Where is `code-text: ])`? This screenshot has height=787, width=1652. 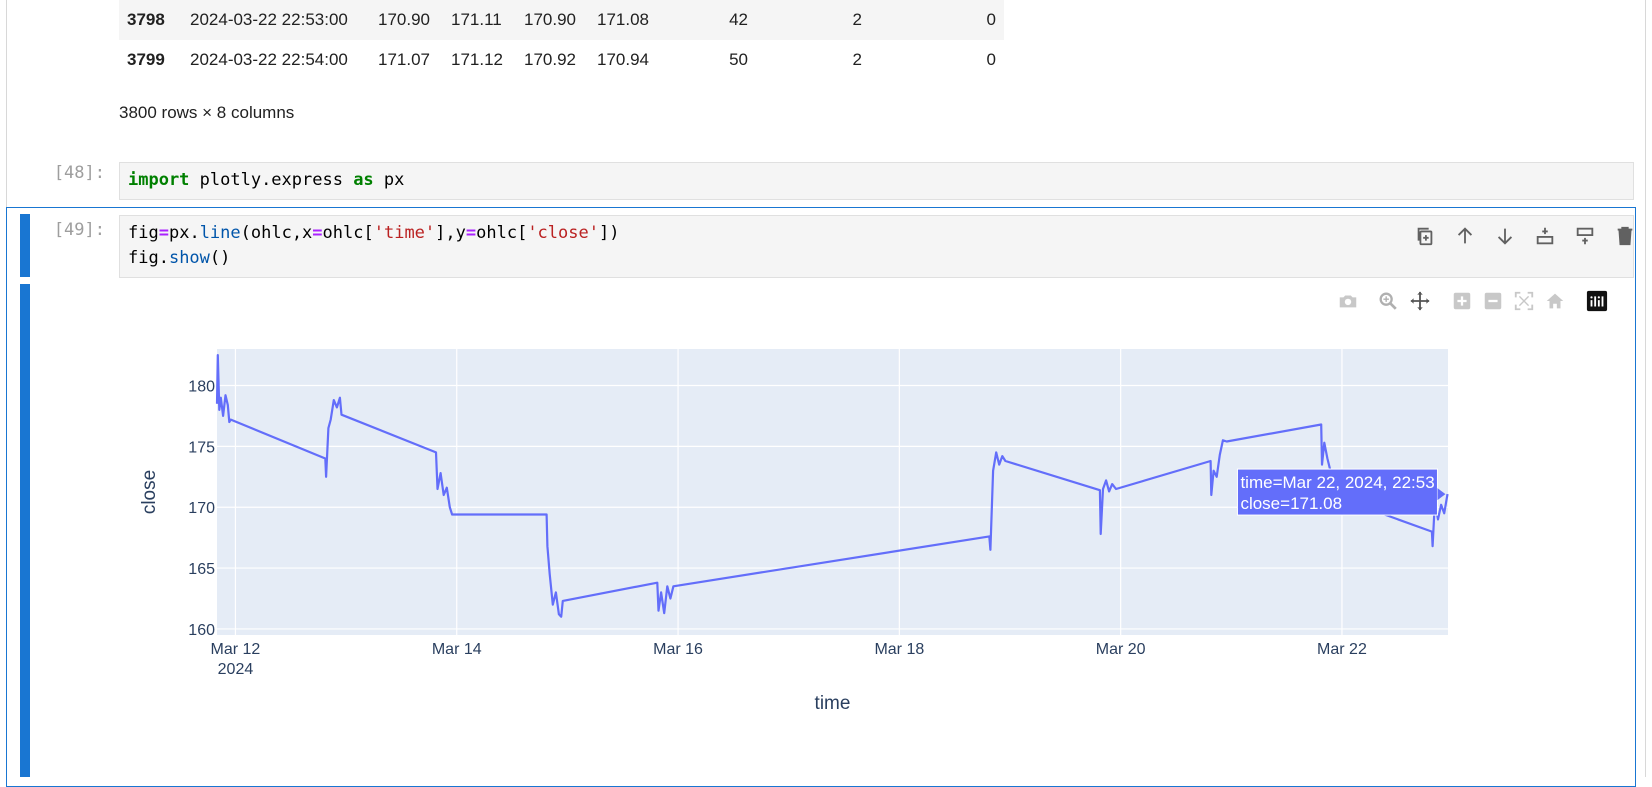
code-text: ]) is located at coordinates (609, 233).